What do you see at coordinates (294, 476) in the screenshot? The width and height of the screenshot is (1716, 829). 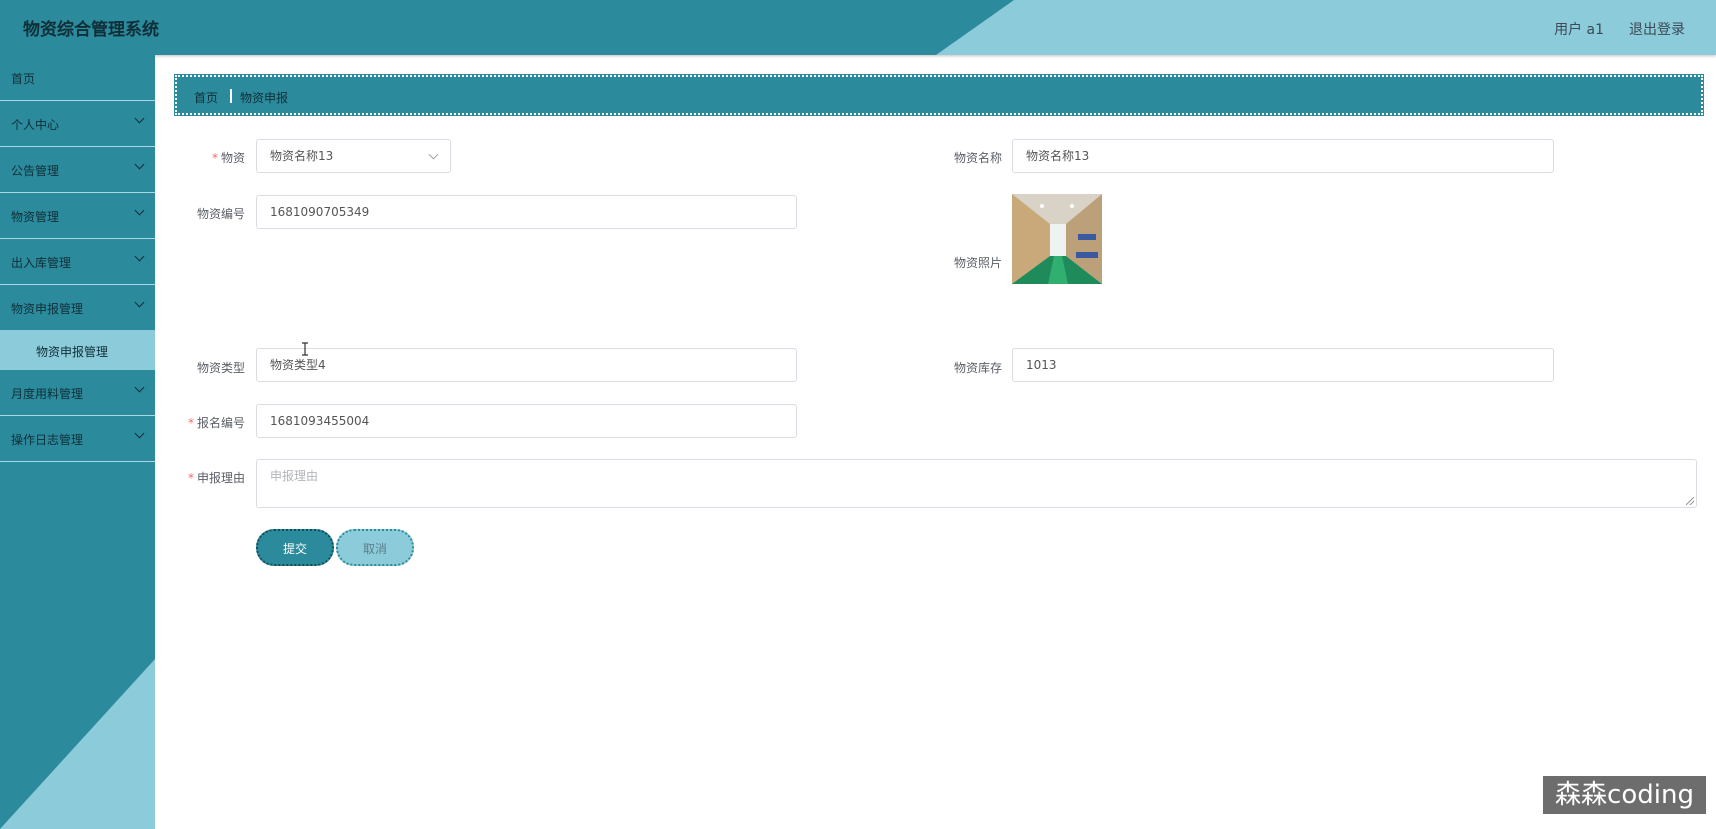 I see `reason-placeholder: 申报理由` at bounding box center [294, 476].